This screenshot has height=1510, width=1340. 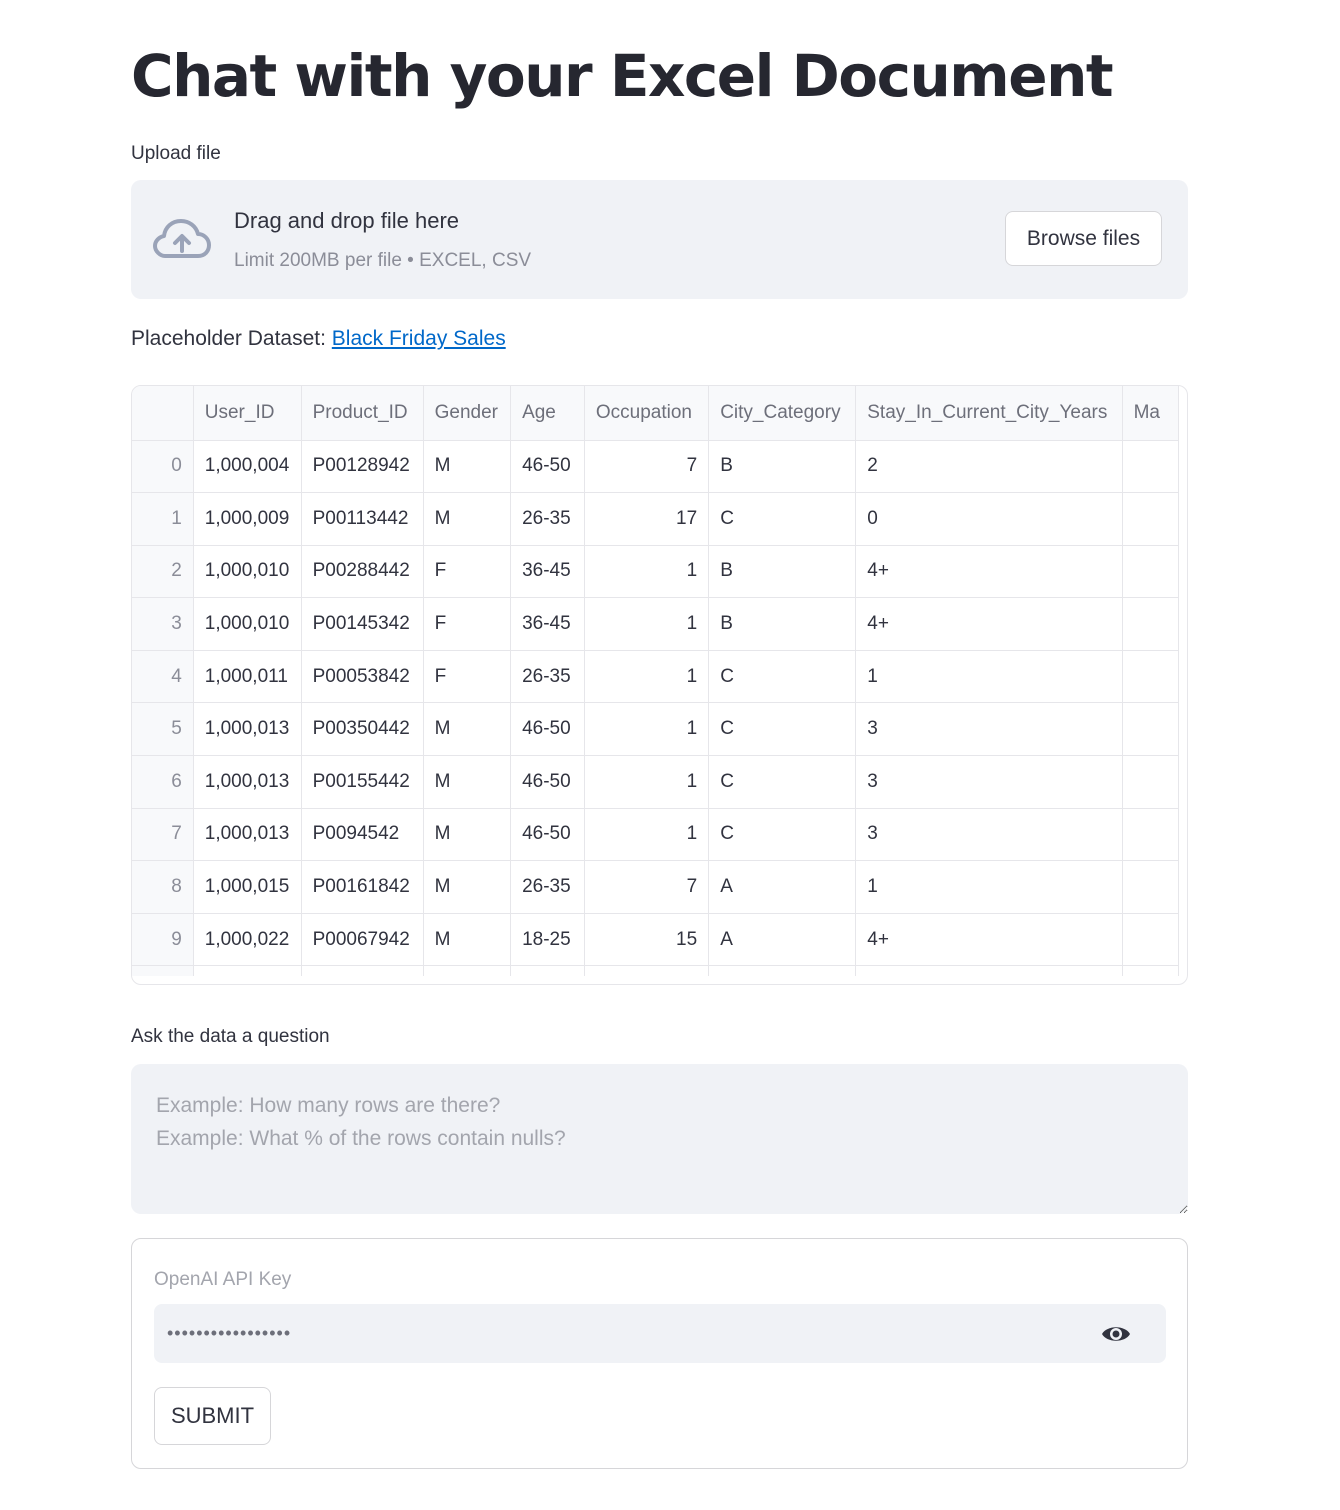 I want to click on table-cell: P00145342, so click(x=362, y=624).